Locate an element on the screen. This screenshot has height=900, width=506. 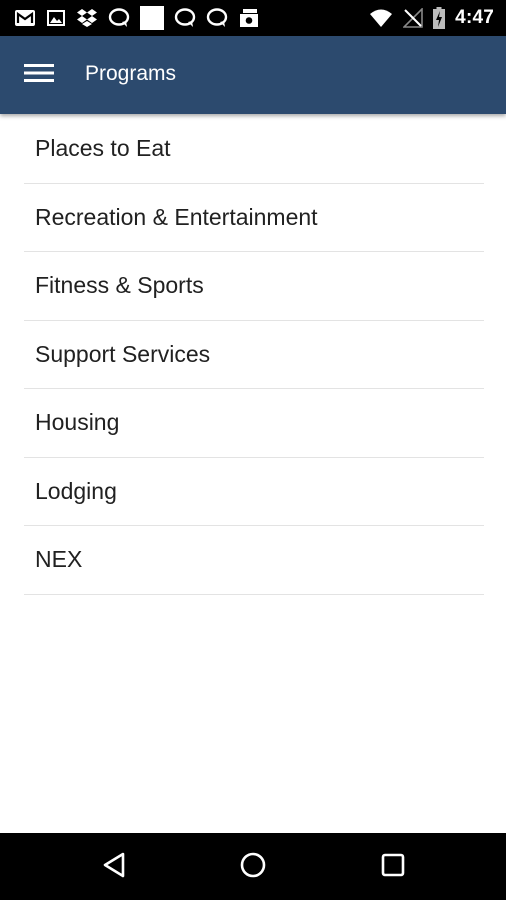
home-button is located at coordinates (253, 867).